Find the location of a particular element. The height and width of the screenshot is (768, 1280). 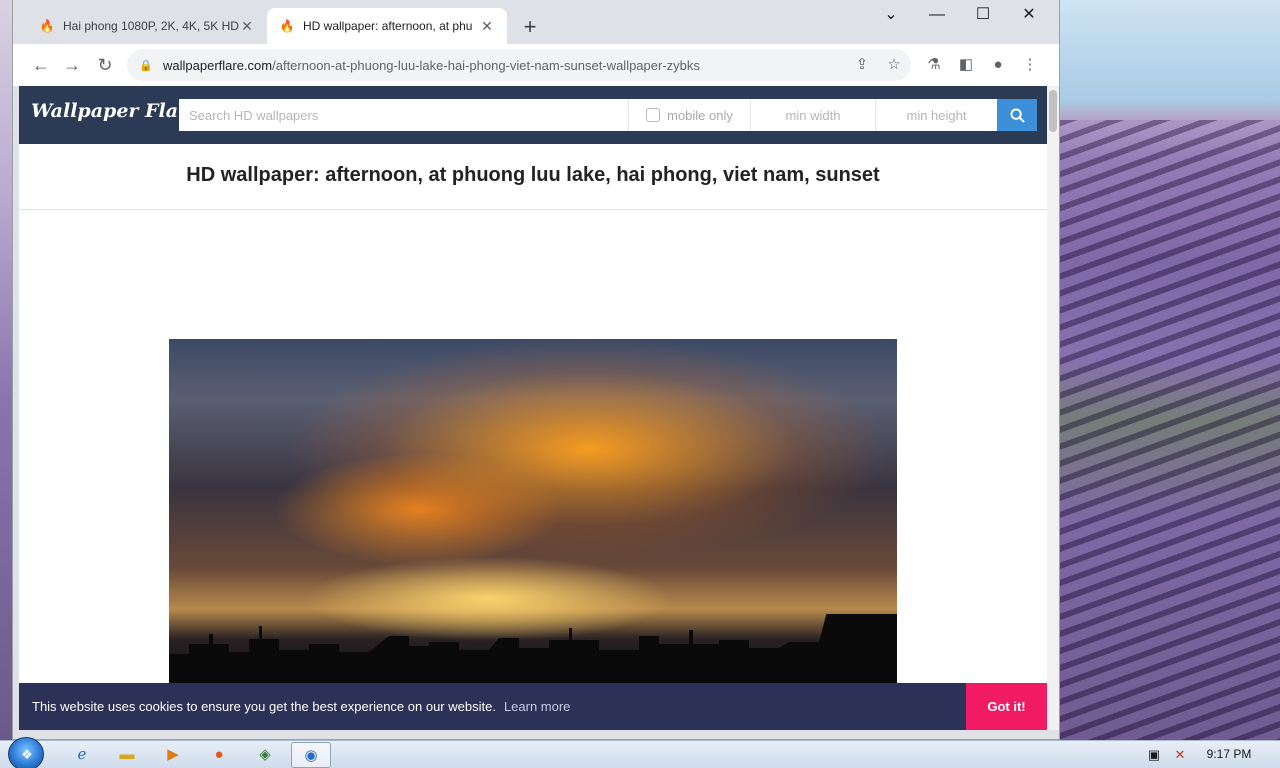

search-bar: mobile only is located at coordinates (588, 115).